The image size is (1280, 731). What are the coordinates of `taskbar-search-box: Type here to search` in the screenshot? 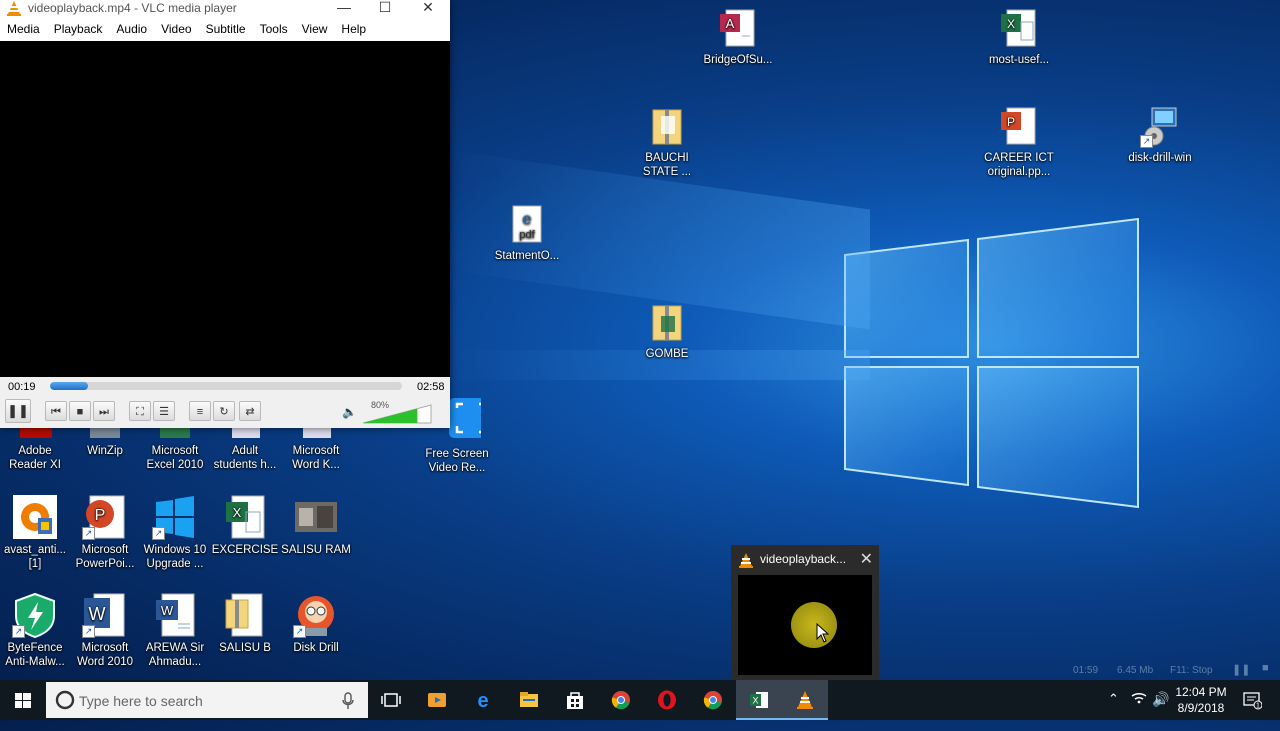 It's located at (207, 700).